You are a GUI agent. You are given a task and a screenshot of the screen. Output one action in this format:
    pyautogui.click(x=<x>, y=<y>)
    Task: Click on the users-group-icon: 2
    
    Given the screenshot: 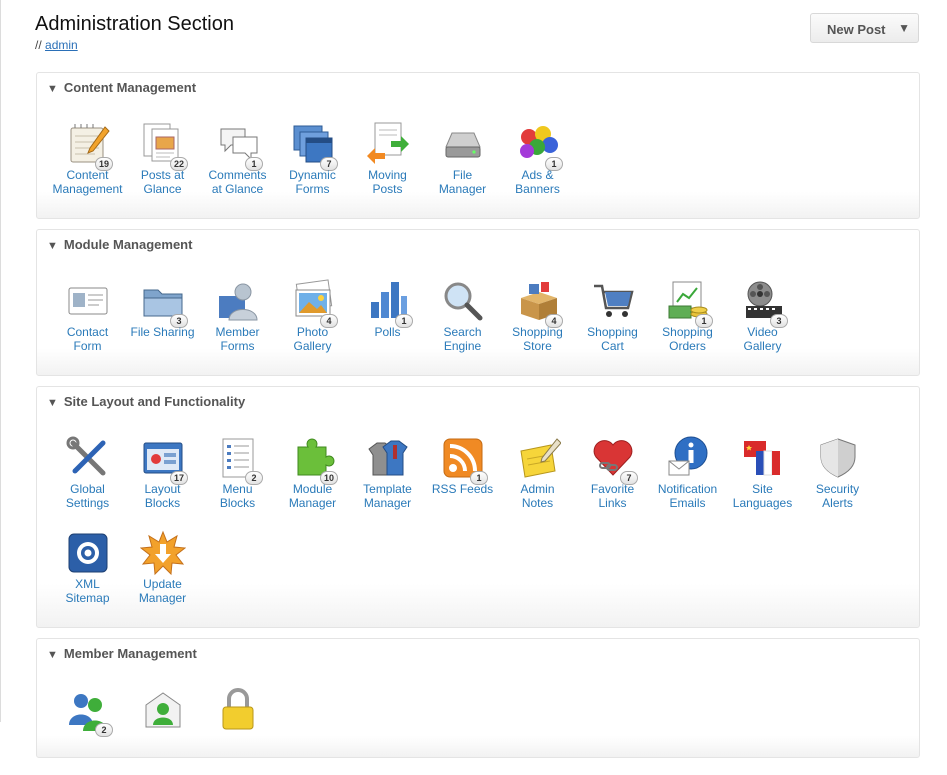 What is the action you would take?
    pyautogui.click(x=89, y=712)
    